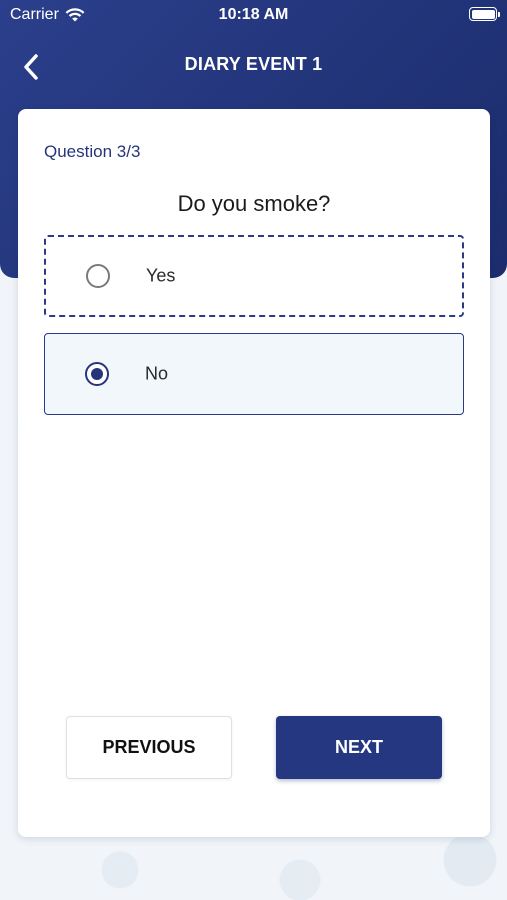  Describe the element at coordinates (92, 151) in the screenshot. I see `question-counter: Question 3/3` at that location.